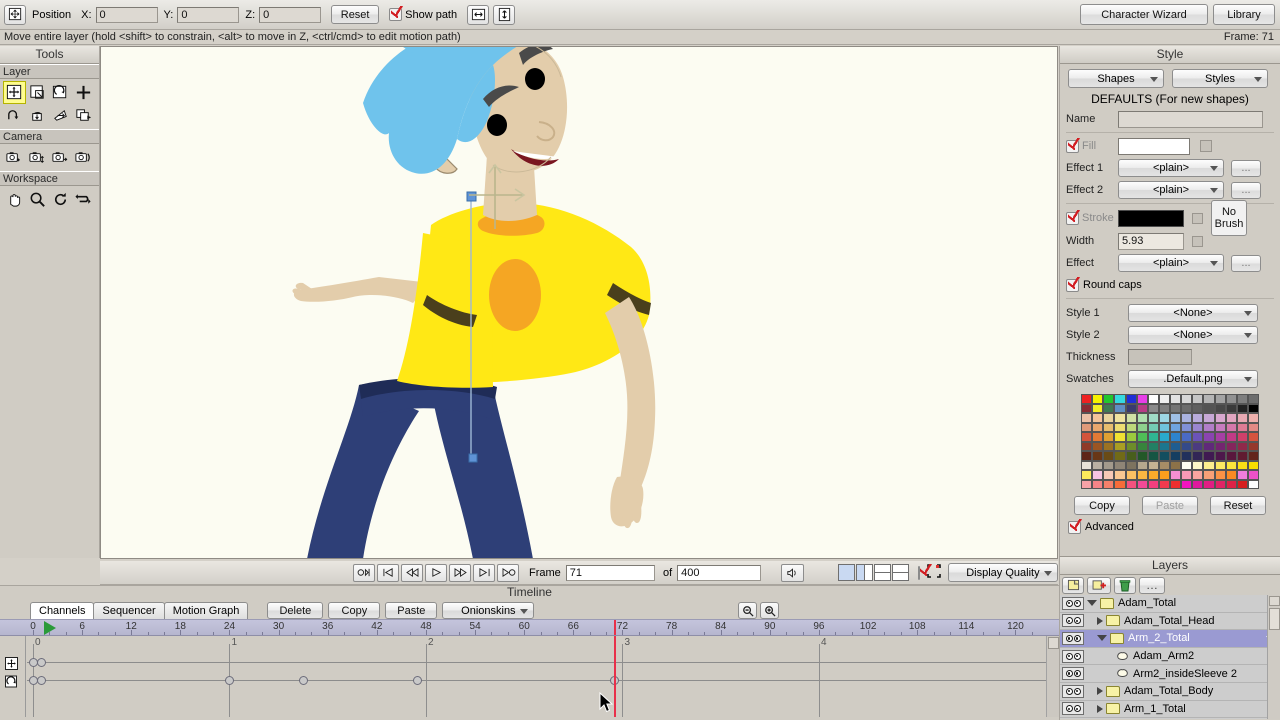  I want to click on frame-input: 71, so click(610, 572).